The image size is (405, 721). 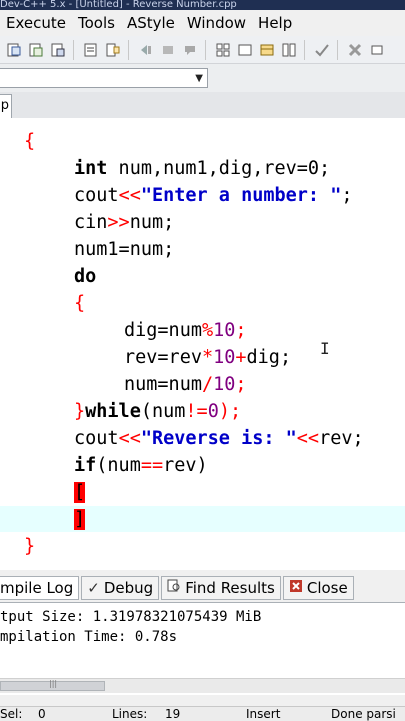 What do you see at coordinates (363, 714) in the screenshot?
I see `status-message: Done parsi` at bounding box center [363, 714].